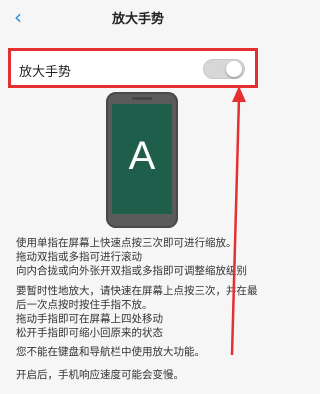  What do you see at coordinates (234, 69) in the screenshot?
I see `toggle-knob` at bounding box center [234, 69].